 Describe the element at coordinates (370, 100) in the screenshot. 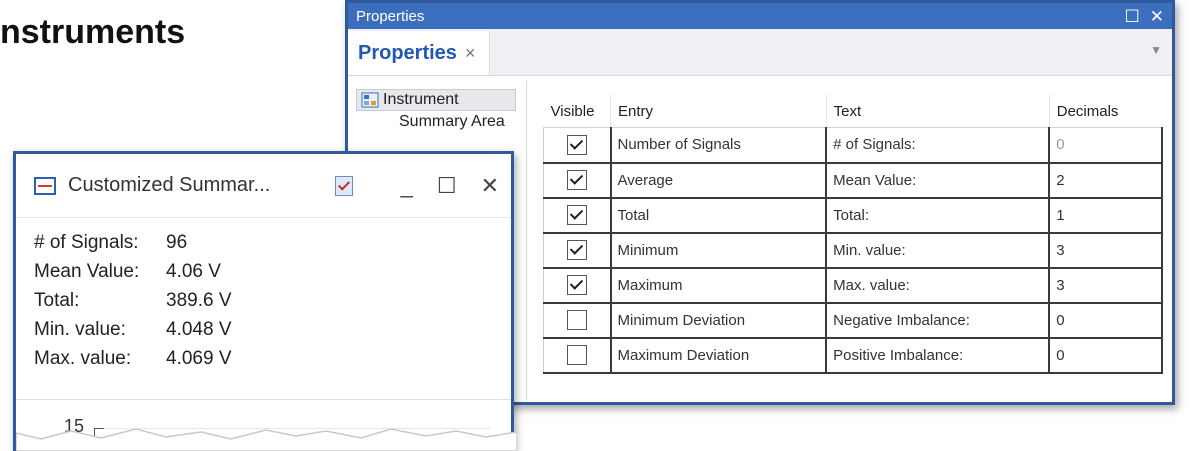

I see `instrument-icon` at that location.